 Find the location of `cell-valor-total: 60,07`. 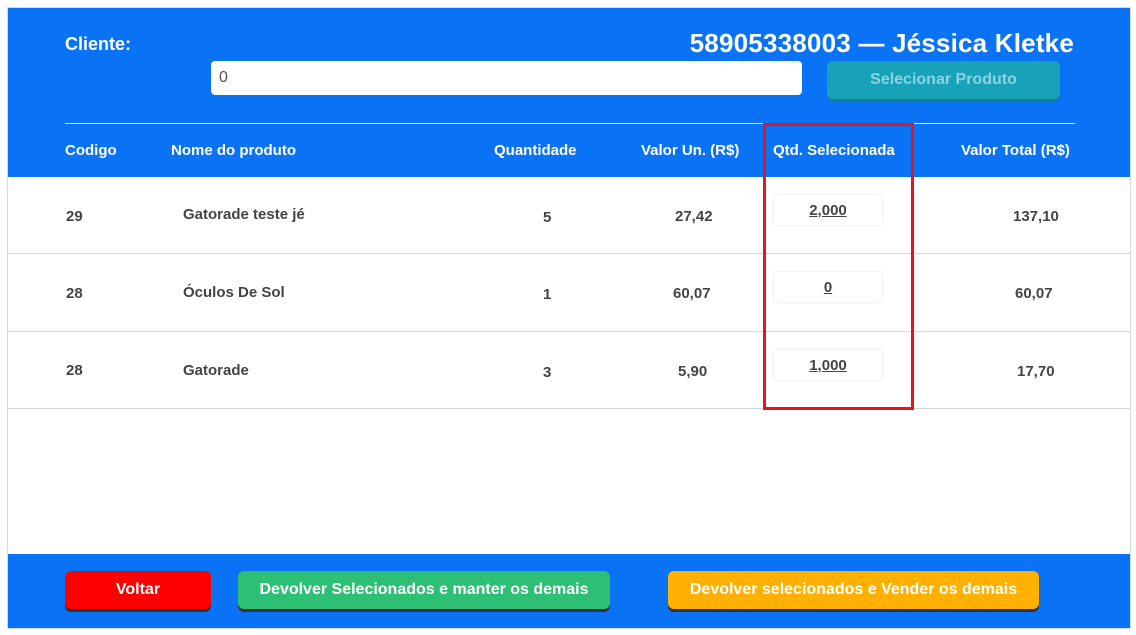

cell-valor-total: 60,07 is located at coordinates (1034, 293).